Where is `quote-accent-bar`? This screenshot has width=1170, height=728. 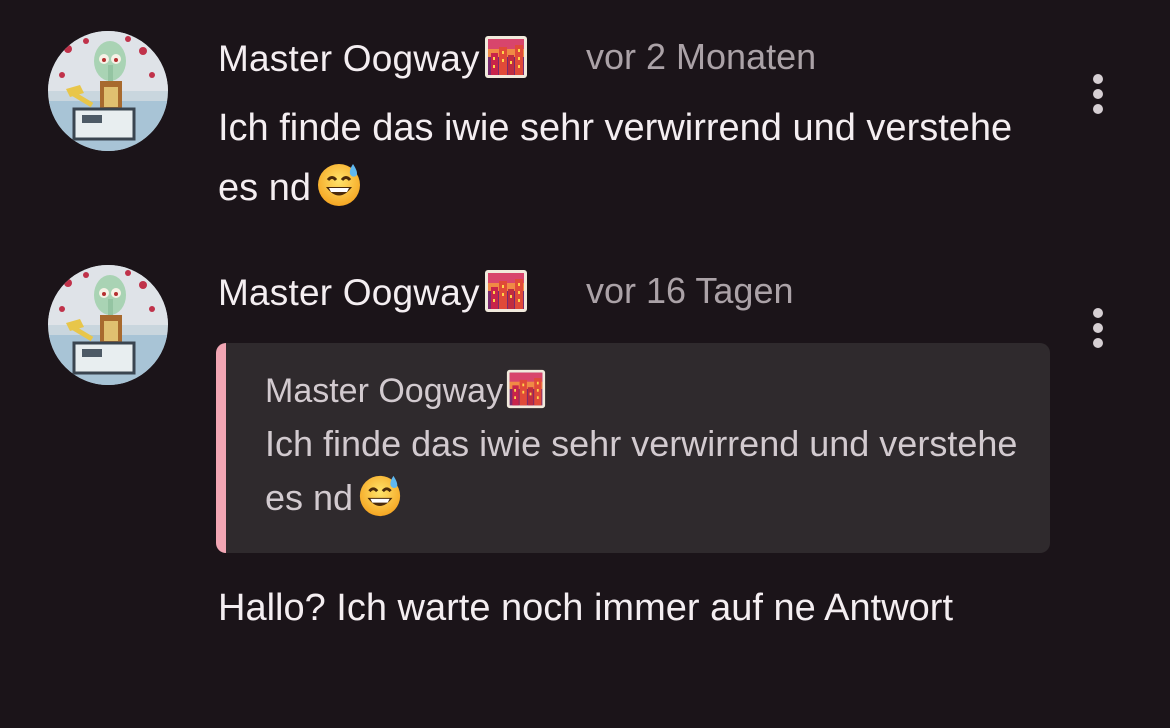 quote-accent-bar is located at coordinates (221, 448).